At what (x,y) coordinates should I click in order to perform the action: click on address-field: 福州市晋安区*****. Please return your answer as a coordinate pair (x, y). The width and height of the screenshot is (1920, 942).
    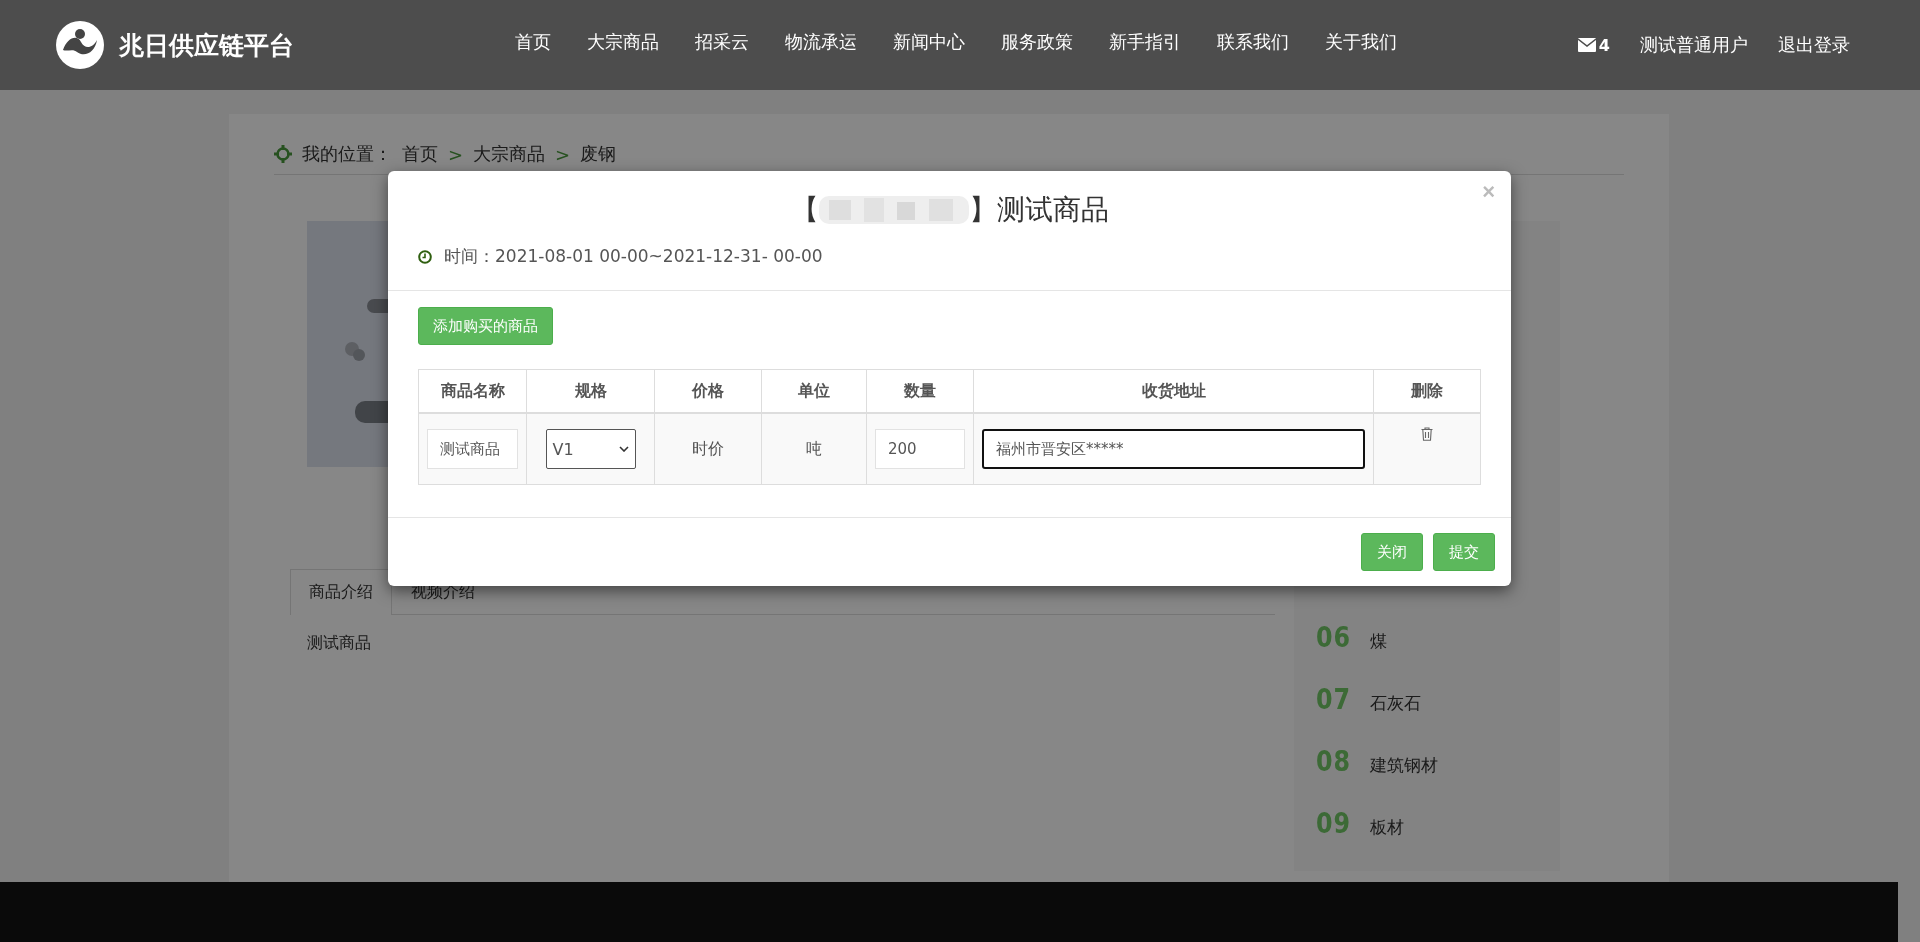
    Looking at the image, I should click on (1173, 449).